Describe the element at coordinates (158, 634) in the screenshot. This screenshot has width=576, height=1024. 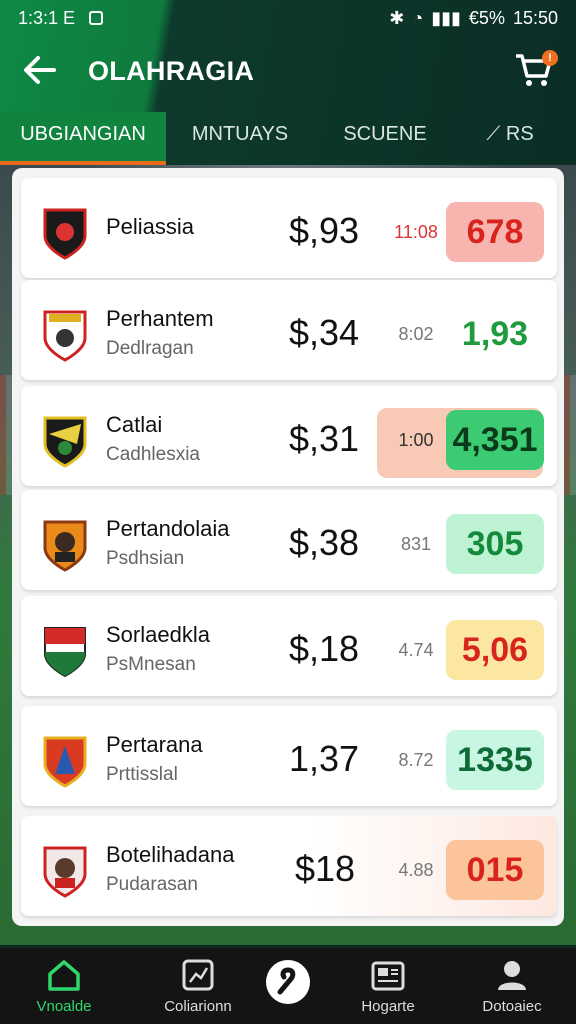
I see `team-name: Sorlaedkla` at that location.